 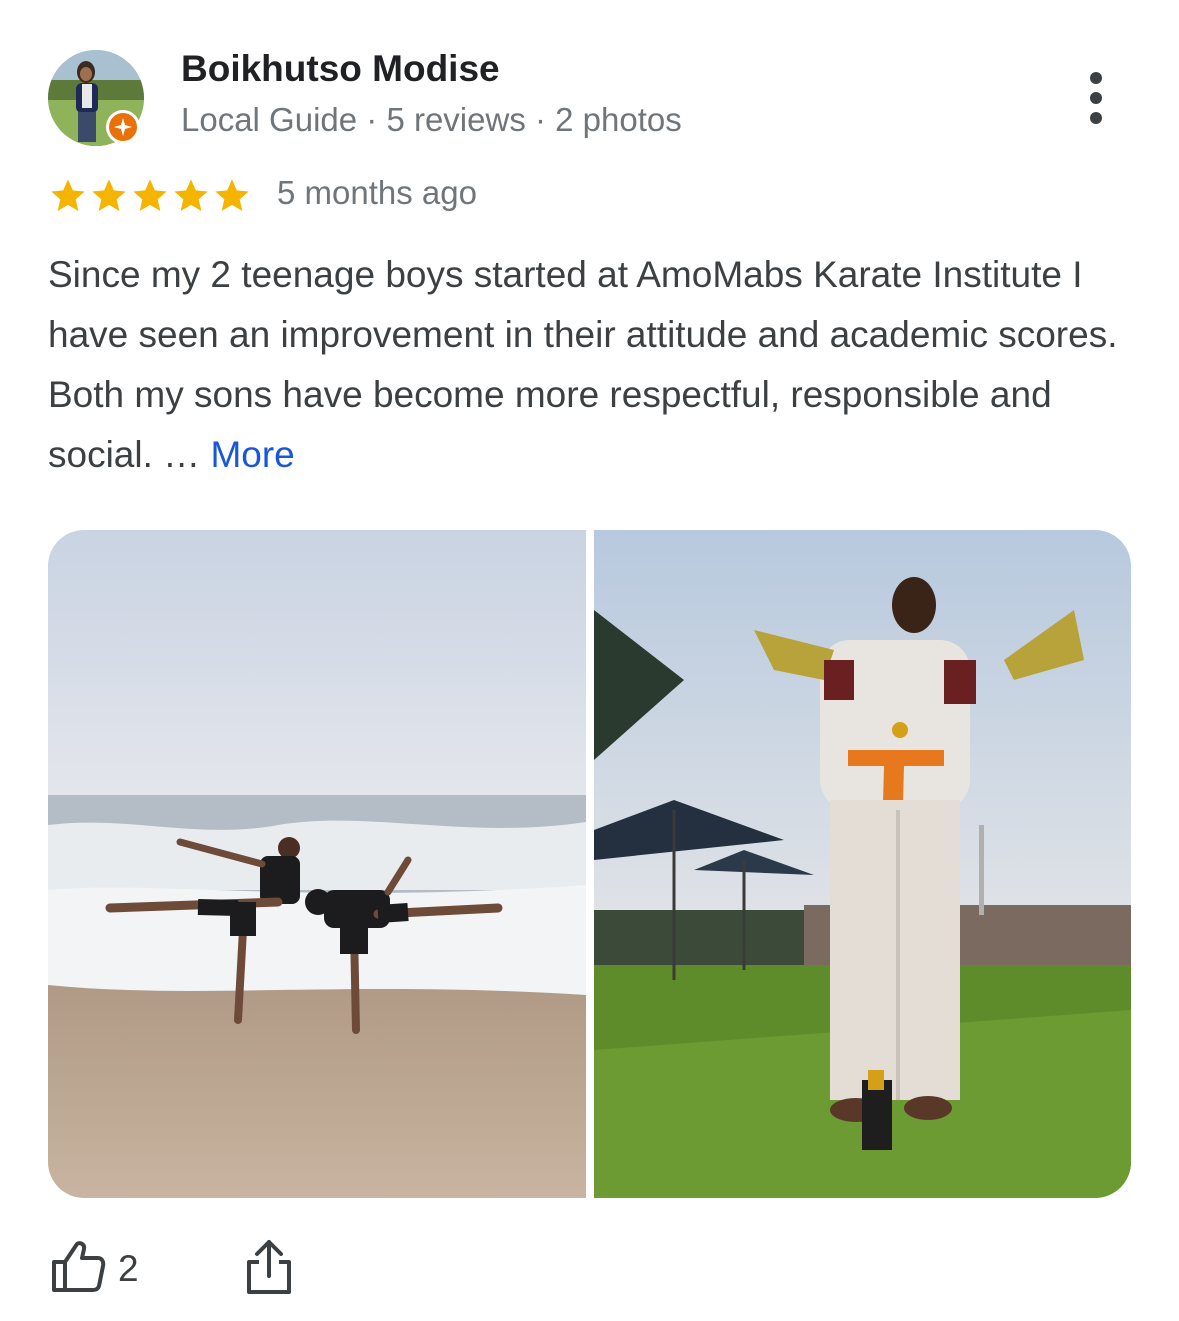 I want to click on reviewer-name: Boikhutso Modise, so click(x=340, y=69).